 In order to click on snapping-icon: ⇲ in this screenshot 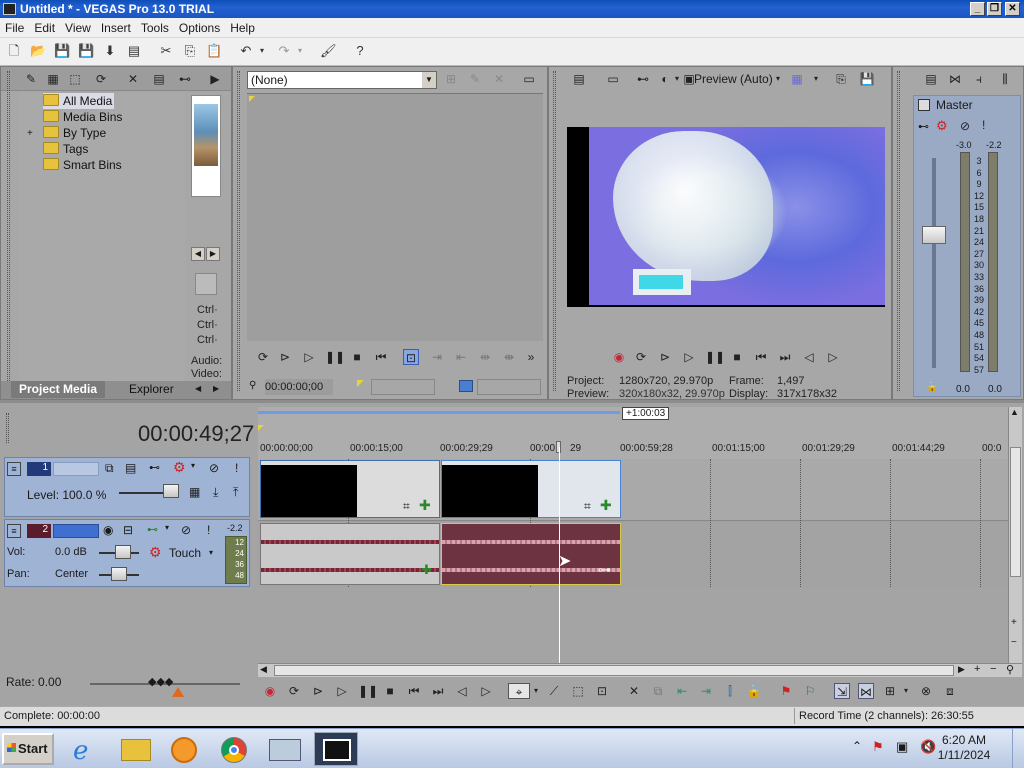, I will do `click(842, 691)`.